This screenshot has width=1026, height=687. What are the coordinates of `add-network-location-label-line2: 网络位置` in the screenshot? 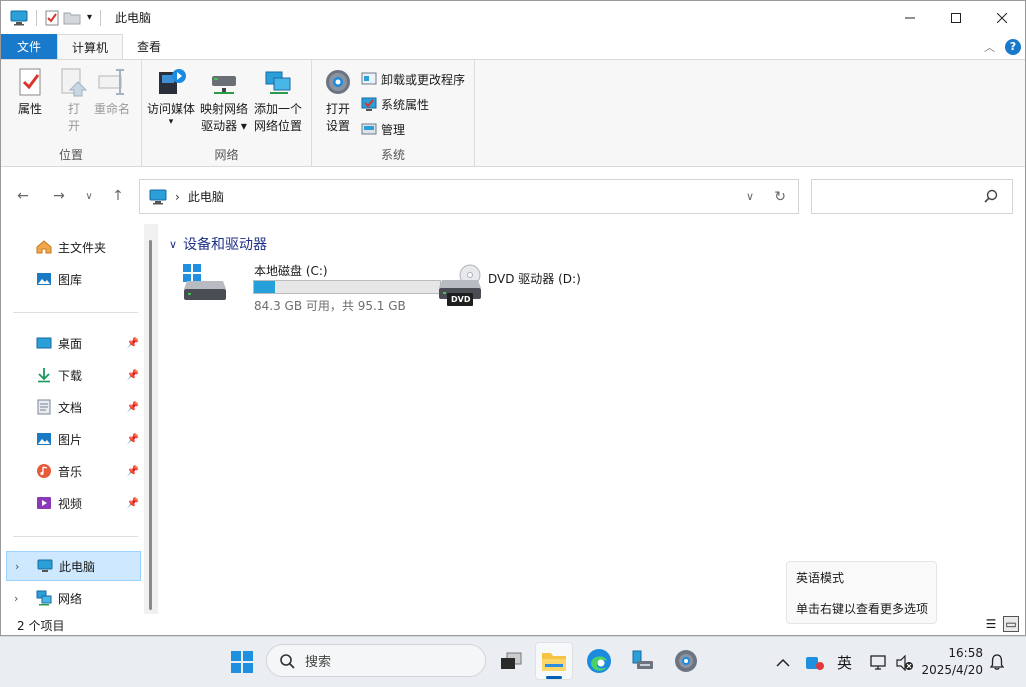 It's located at (278, 126).